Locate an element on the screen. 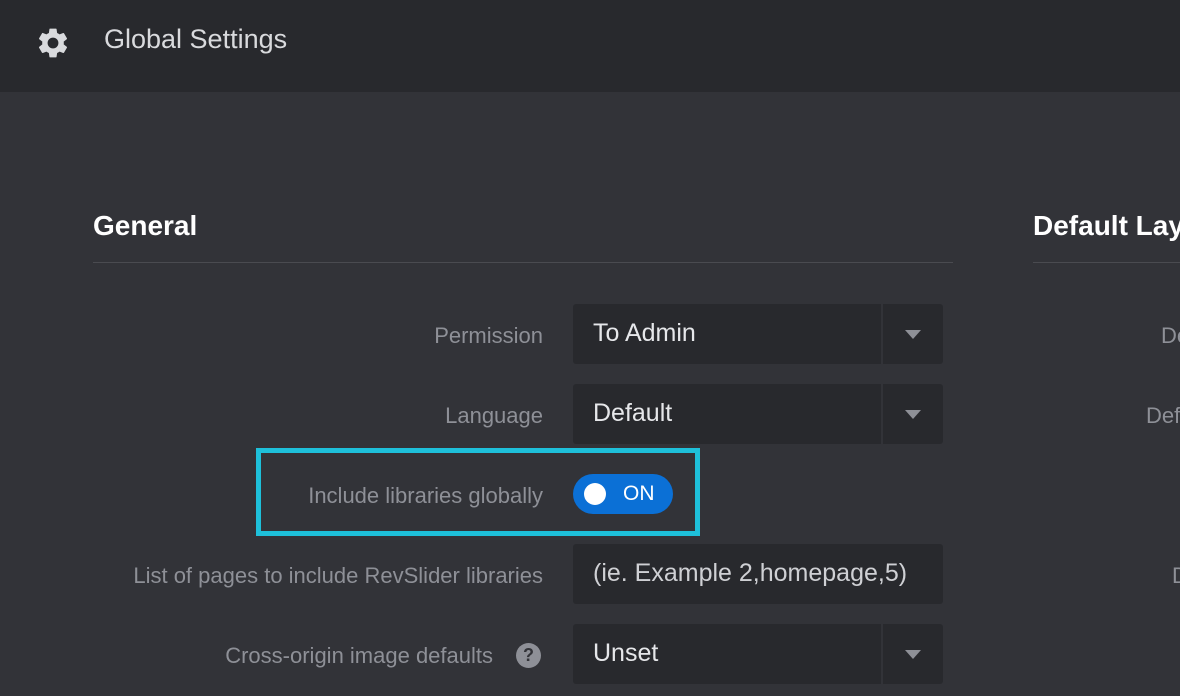  gear-icon is located at coordinates (53, 43).